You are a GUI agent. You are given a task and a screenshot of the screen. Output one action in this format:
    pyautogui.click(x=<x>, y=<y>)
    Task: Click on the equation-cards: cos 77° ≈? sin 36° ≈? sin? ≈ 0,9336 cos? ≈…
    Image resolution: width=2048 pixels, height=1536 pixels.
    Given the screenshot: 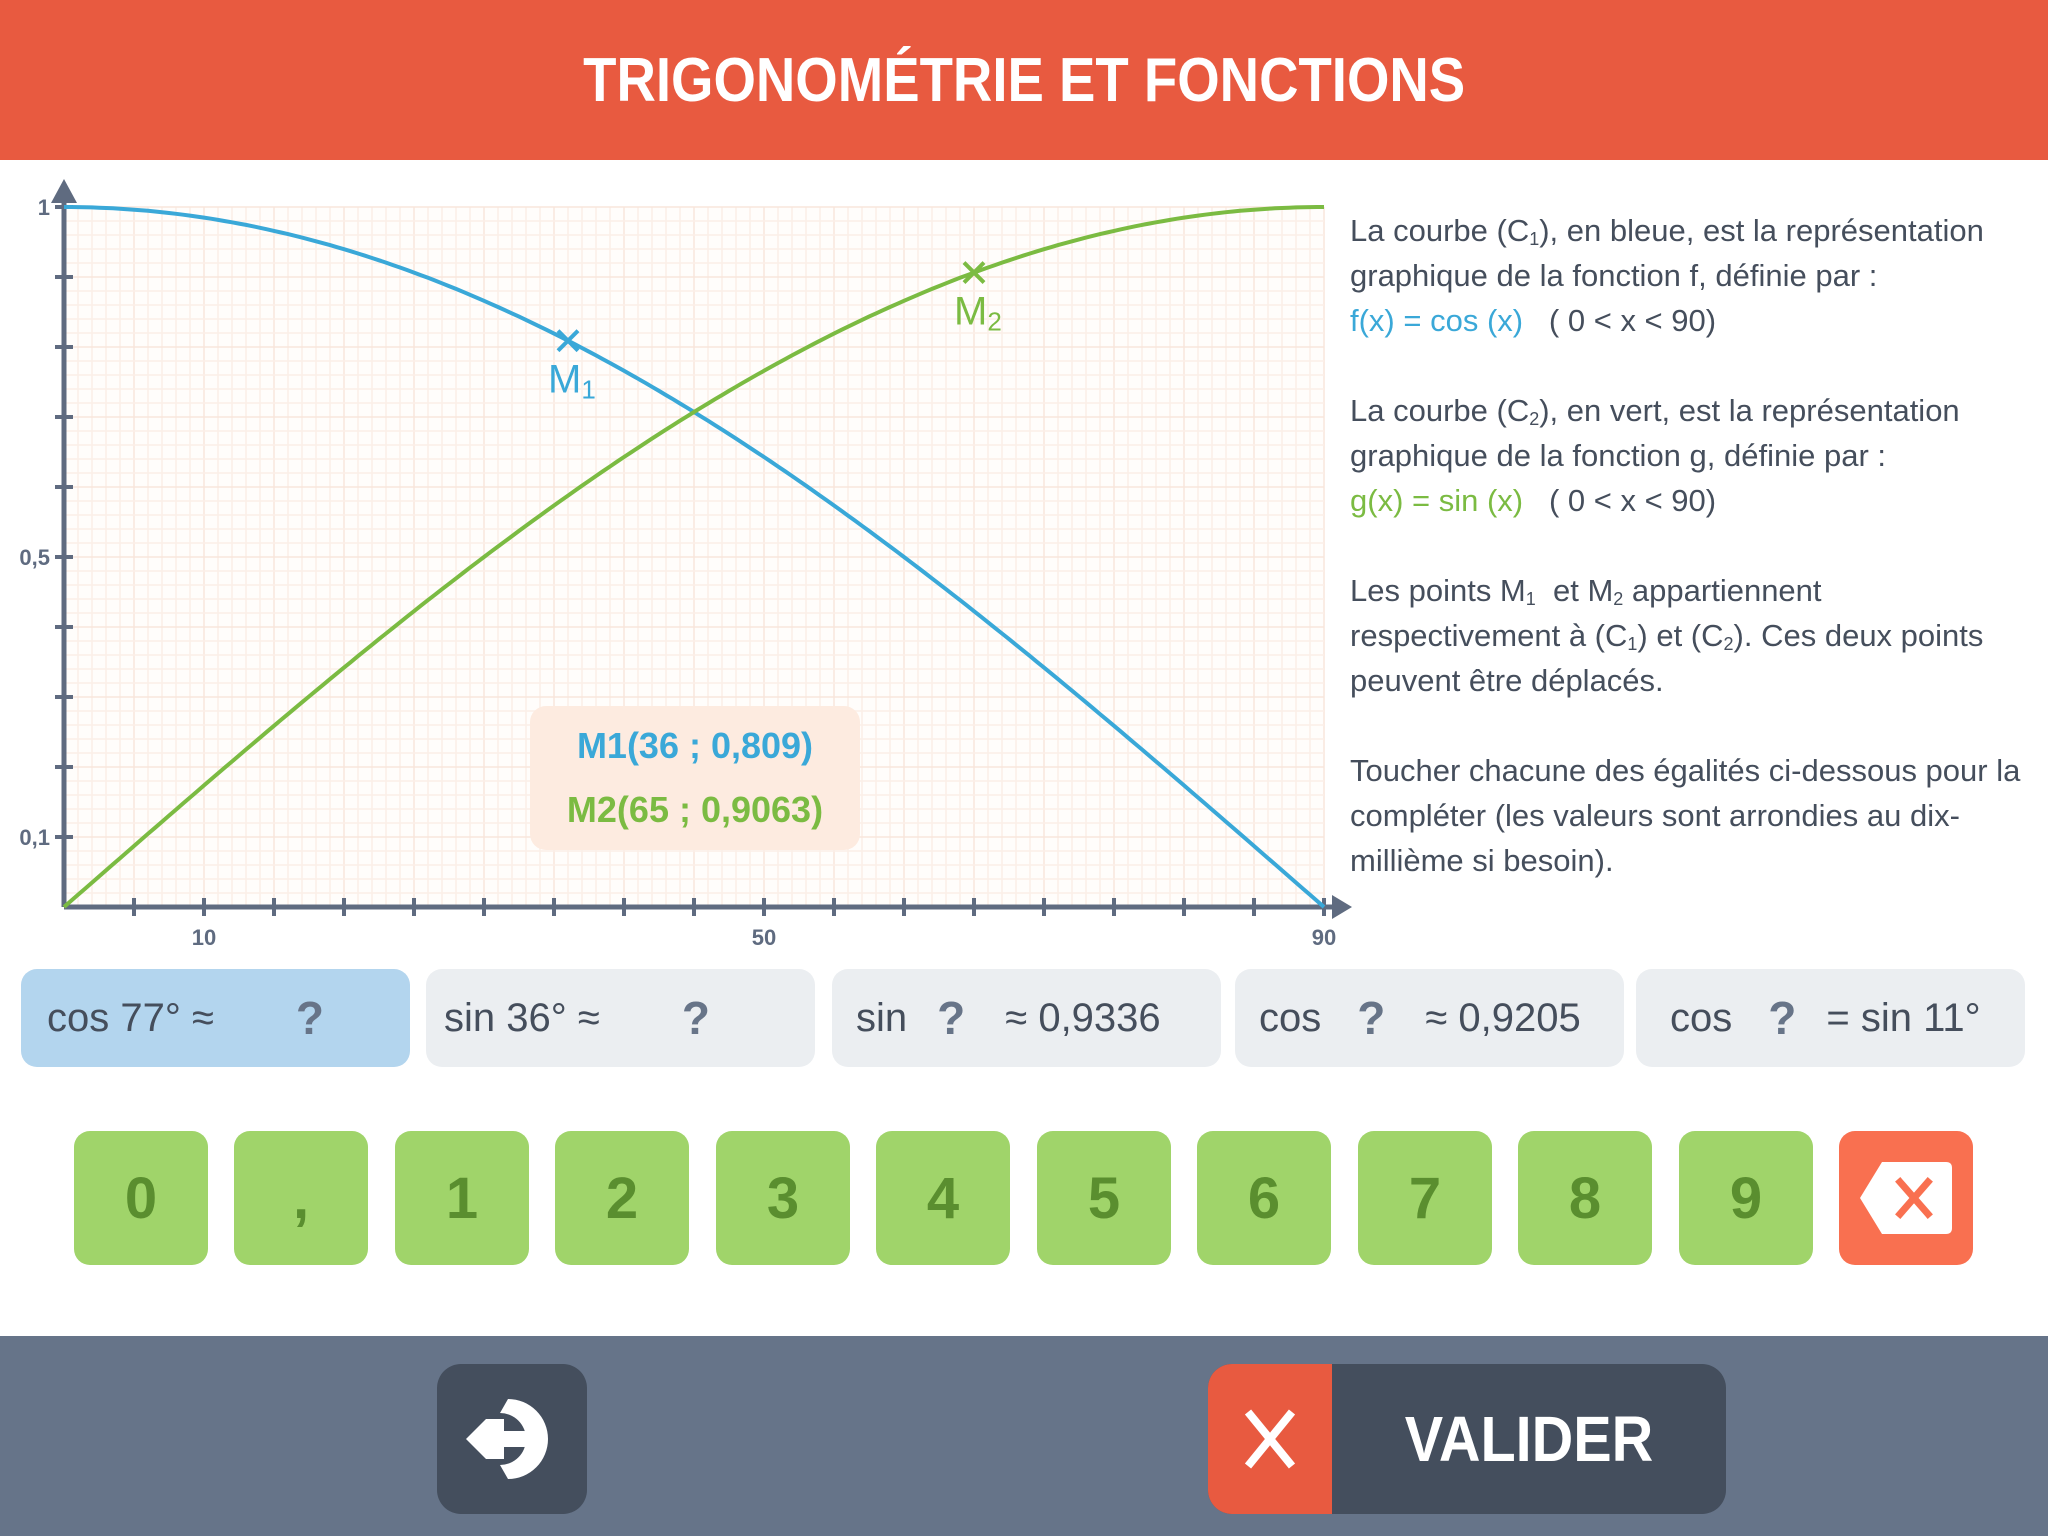 What is the action you would take?
    pyautogui.click(x=1024, y=1018)
    